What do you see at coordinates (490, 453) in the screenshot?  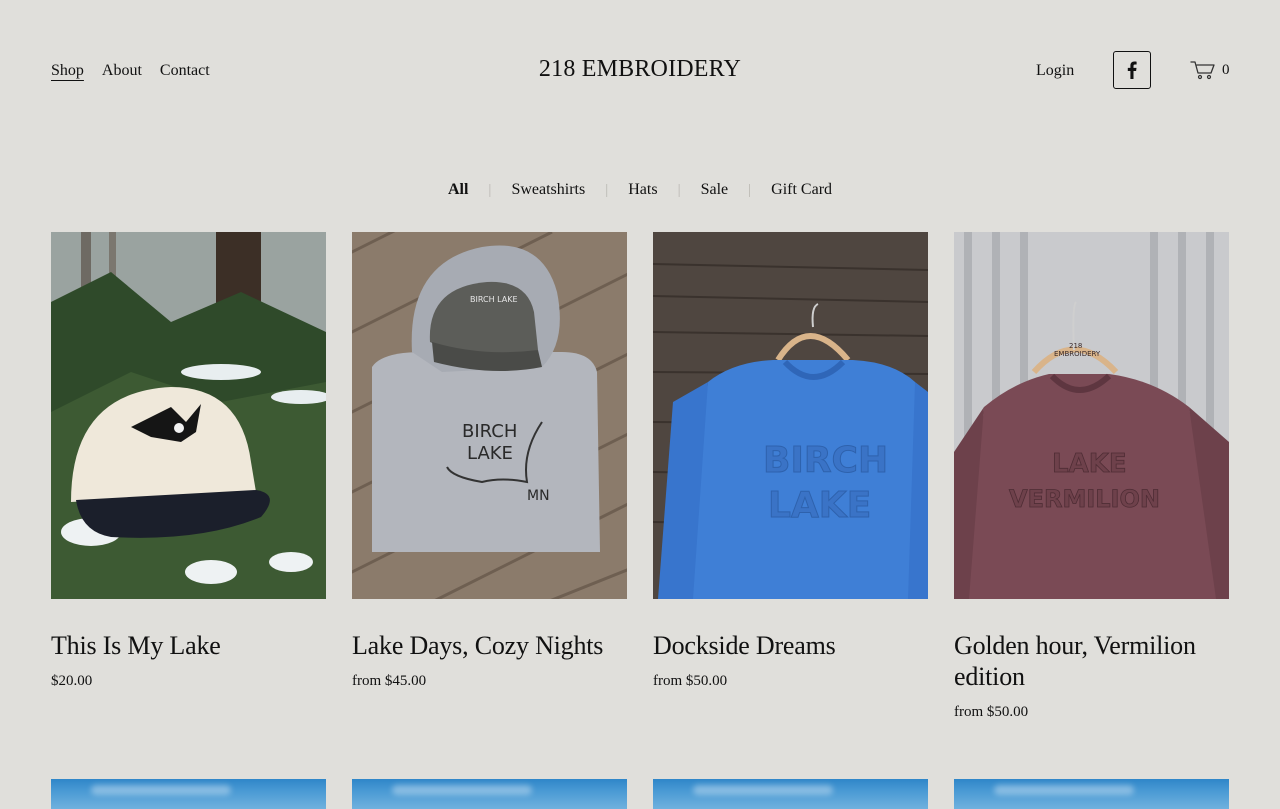 I see `hoodie-print-lake: LAKE` at bounding box center [490, 453].